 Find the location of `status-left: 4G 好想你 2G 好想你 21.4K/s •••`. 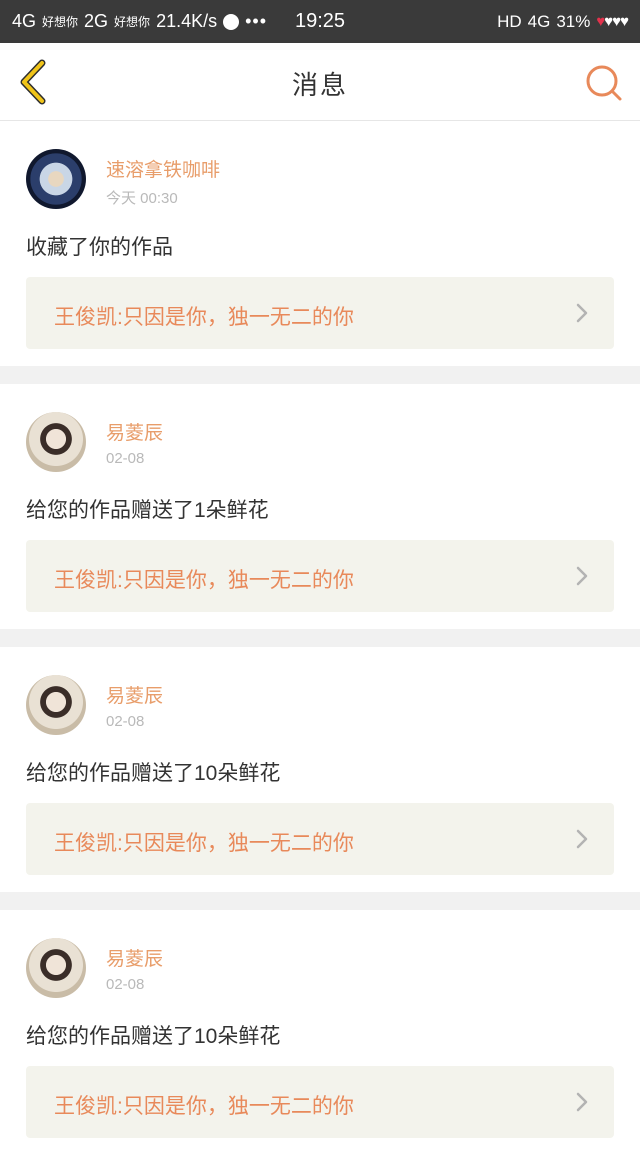

status-left: 4G 好想你 2G 好想你 21.4K/s ••• is located at coordinates (139, 21).